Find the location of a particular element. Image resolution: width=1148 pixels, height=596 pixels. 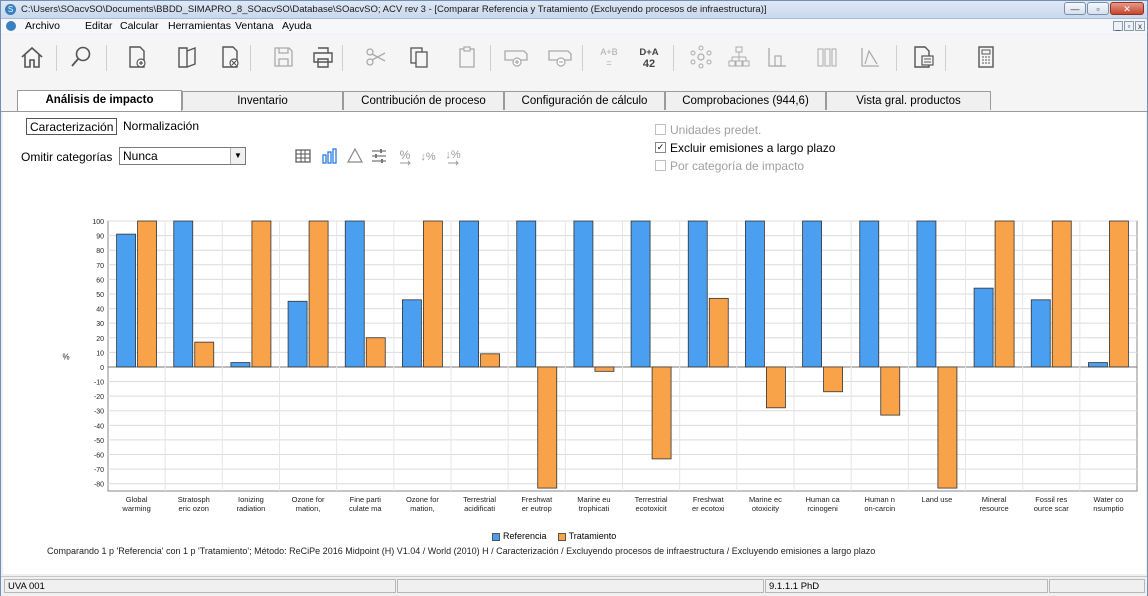

tab-analisis-impacto: Análisis de impacto is located at coordinates (99, 100).